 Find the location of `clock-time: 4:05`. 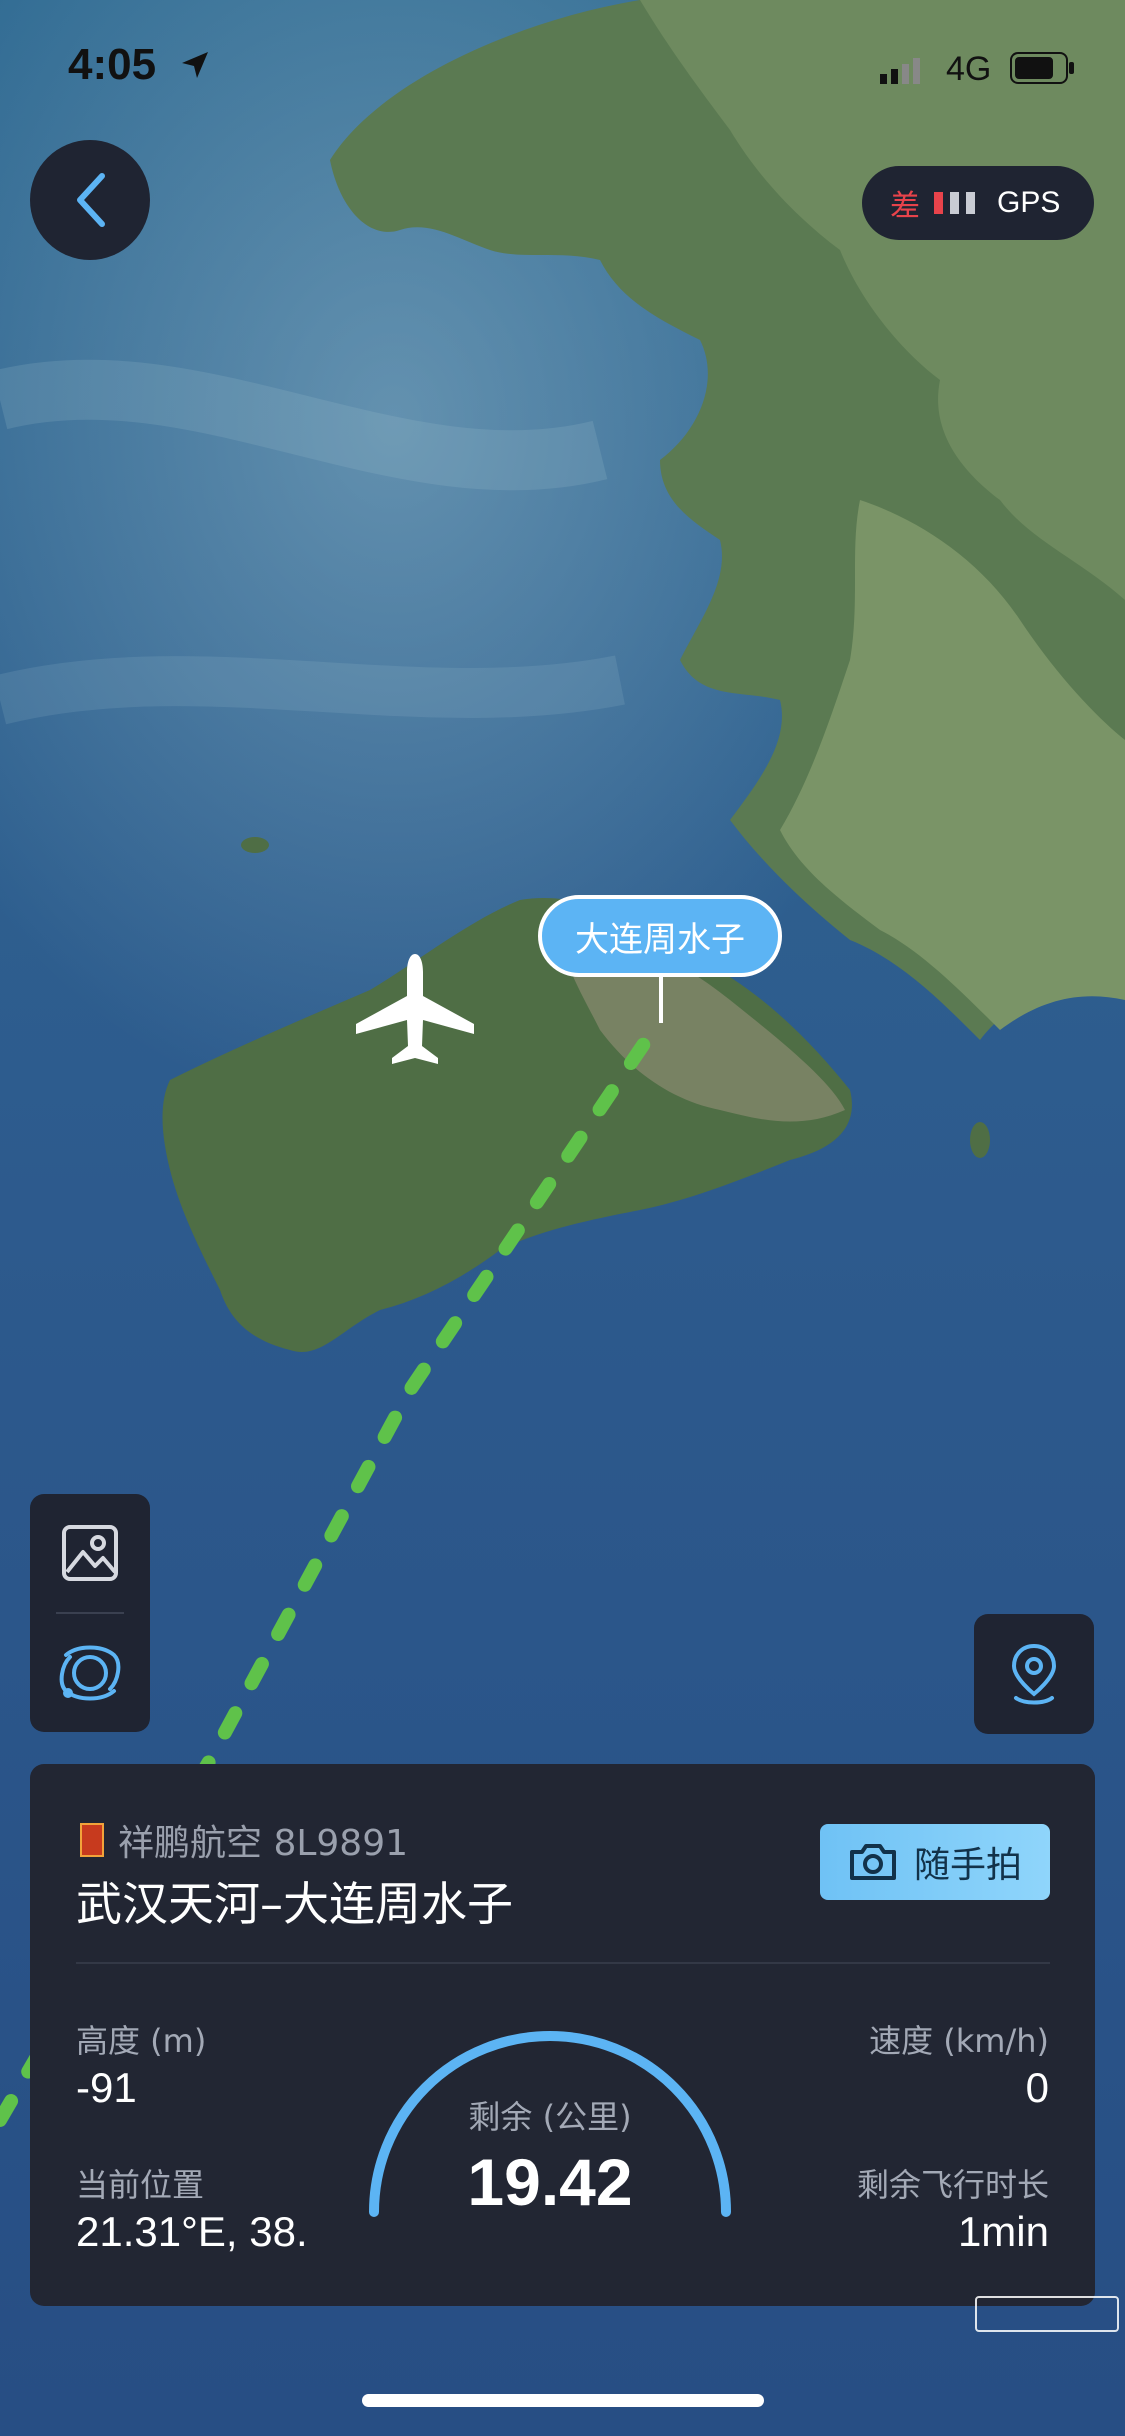

clock-time: 4:05 is located at coordinates (112, 64).